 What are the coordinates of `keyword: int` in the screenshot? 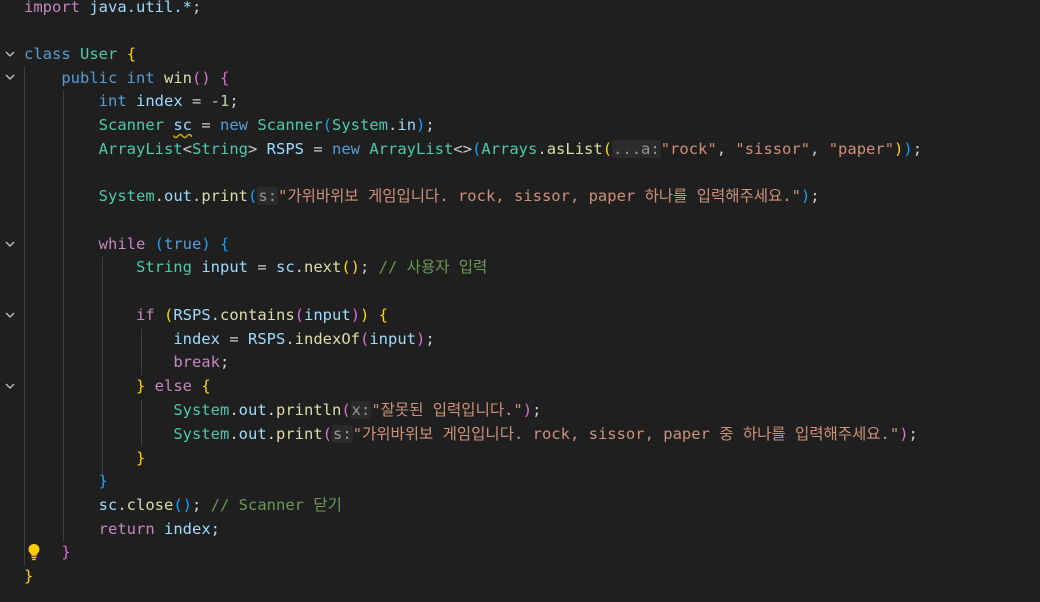 It's located at (140, 78).